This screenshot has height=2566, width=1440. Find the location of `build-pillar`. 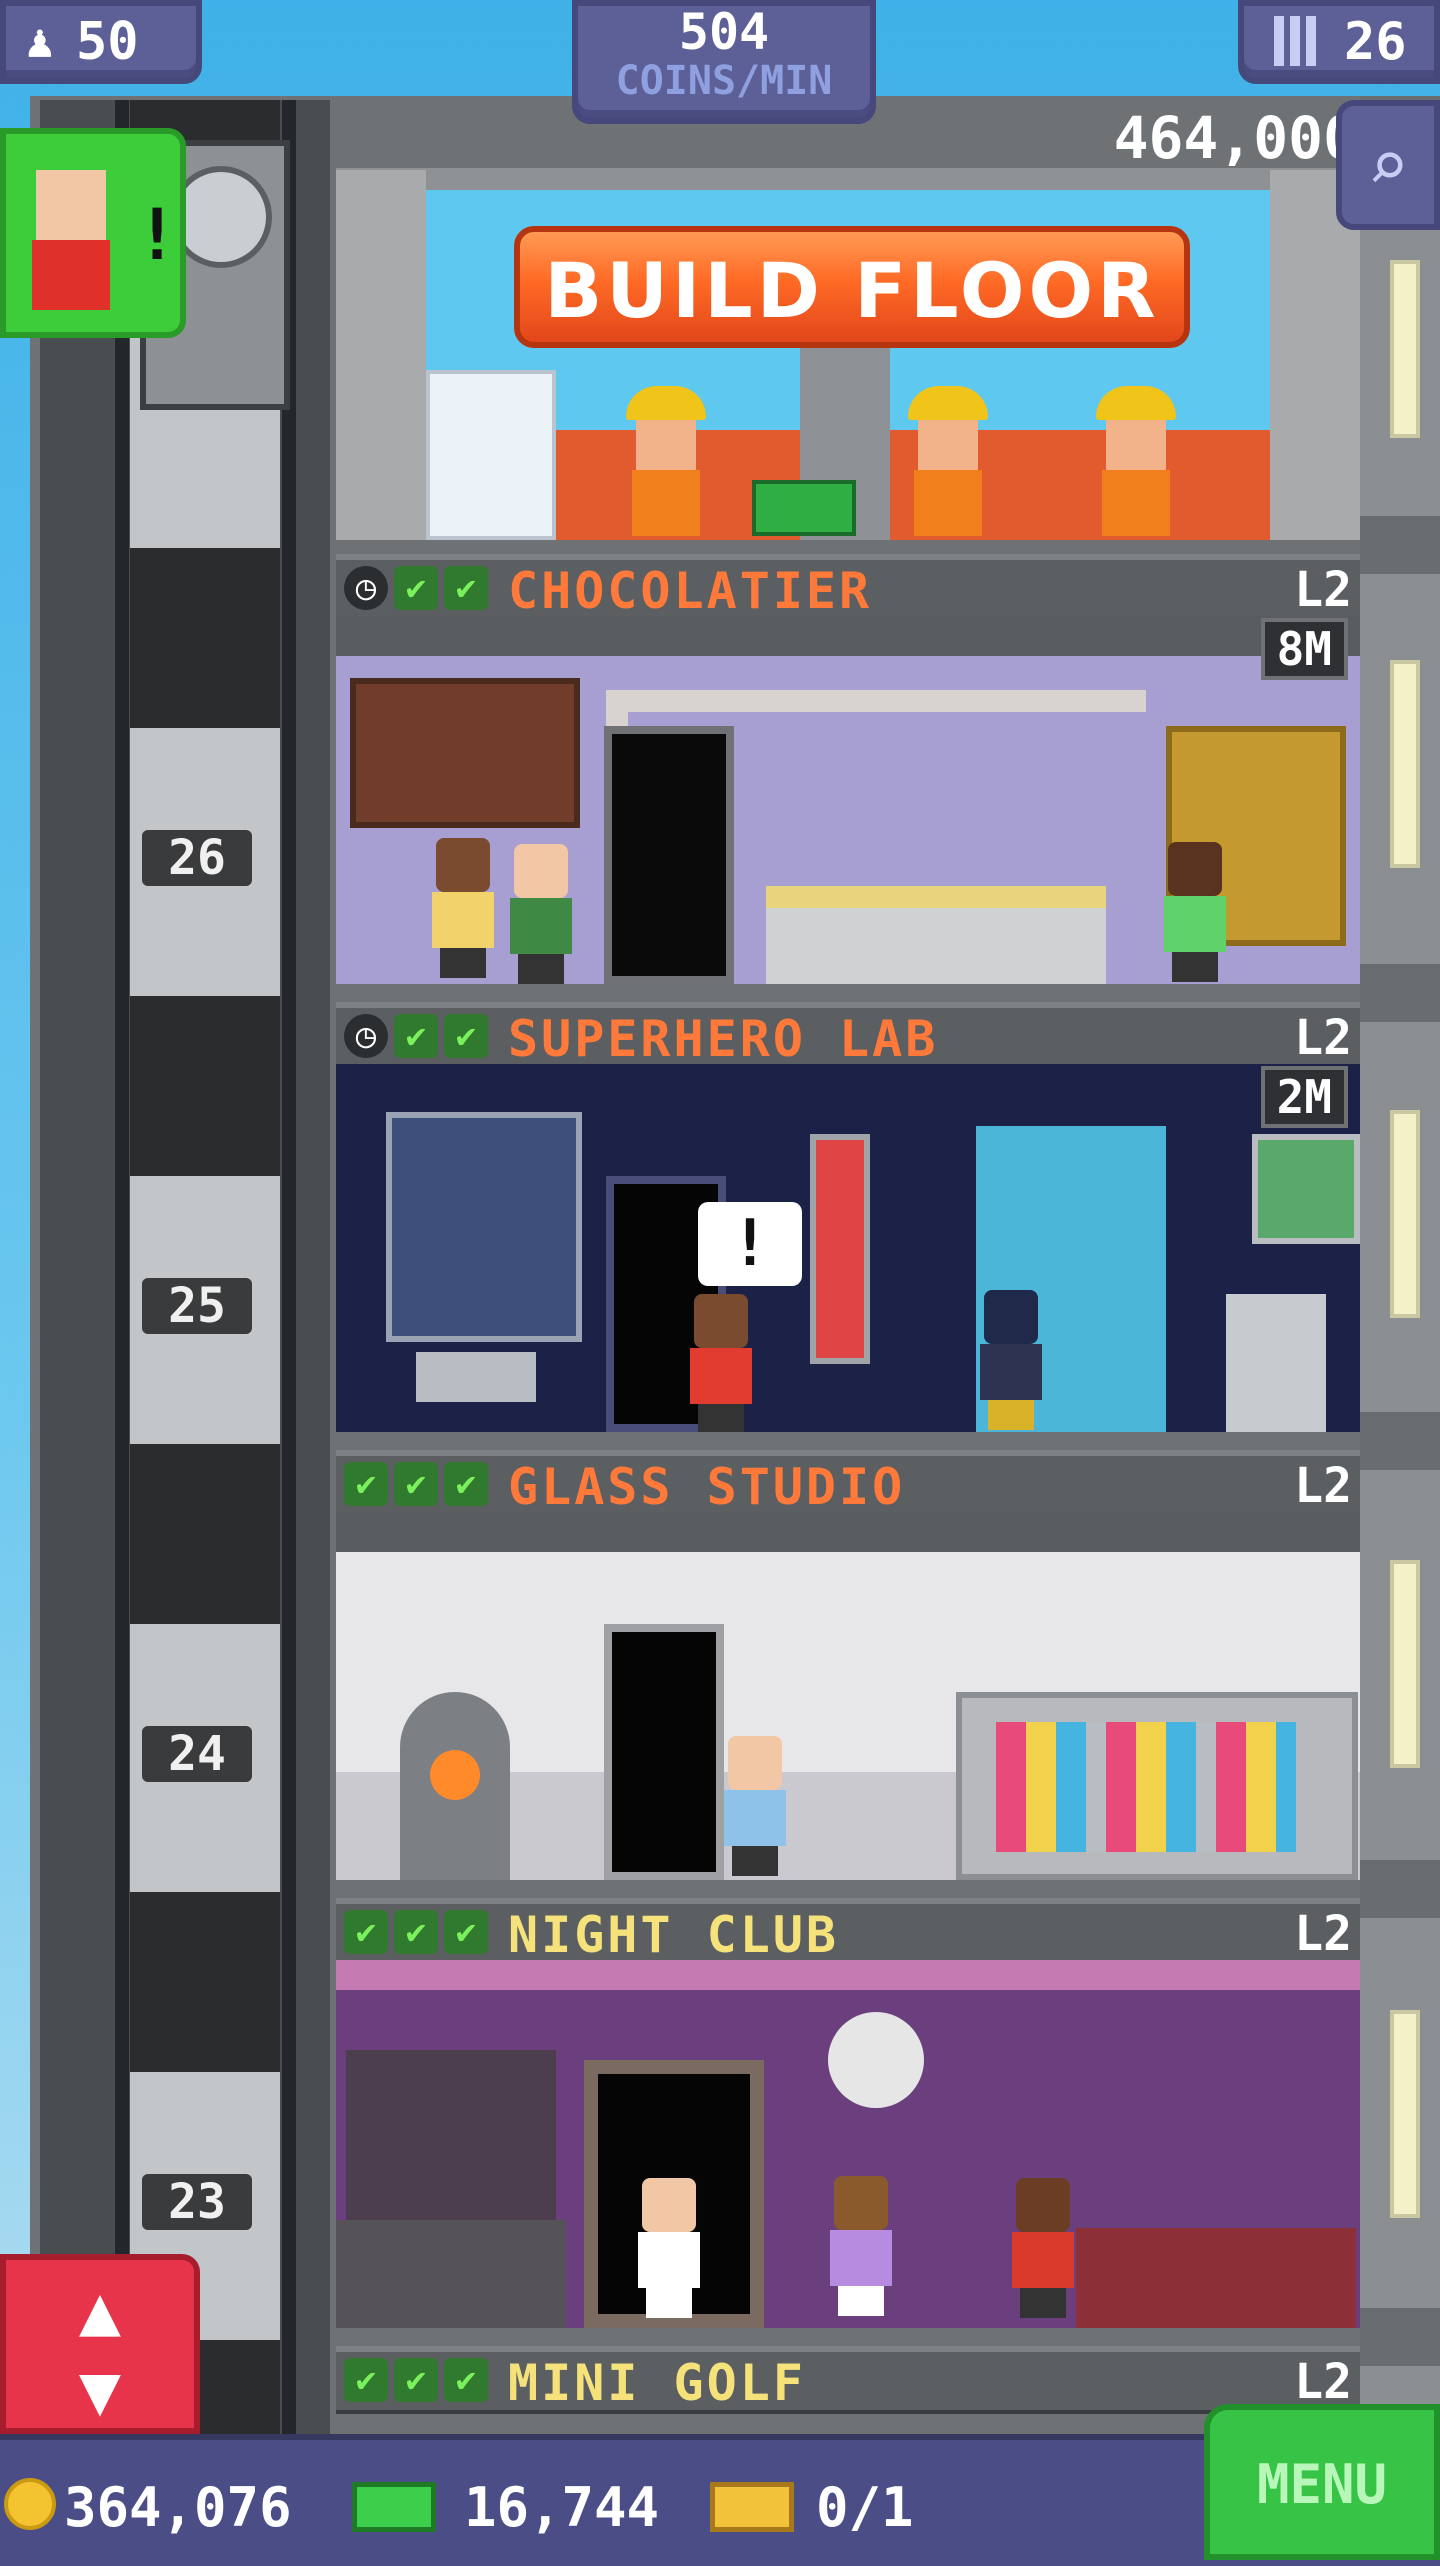

build-pillar is located at coordinates (381, 355).